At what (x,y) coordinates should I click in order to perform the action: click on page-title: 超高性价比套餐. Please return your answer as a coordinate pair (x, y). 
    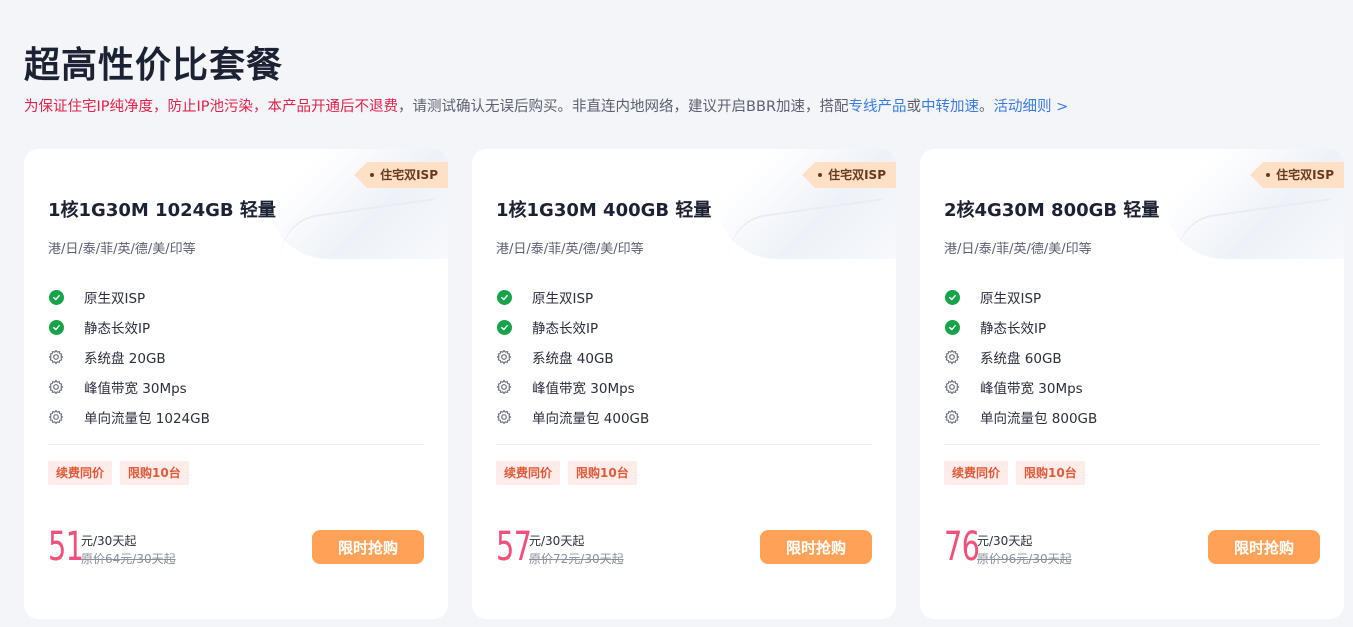
    Looking at the image, I should click on (154, 65).